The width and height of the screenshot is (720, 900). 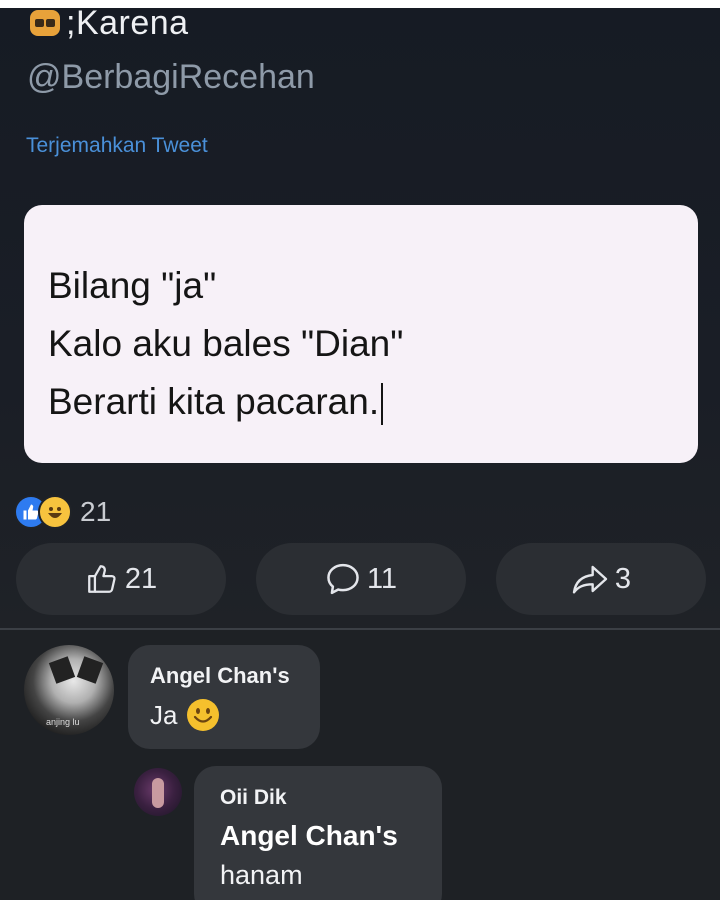 What do you see at coordinates (96, 511) in the screenshot?
I see `reaction-count: 21` at bounding box center [96, 511].